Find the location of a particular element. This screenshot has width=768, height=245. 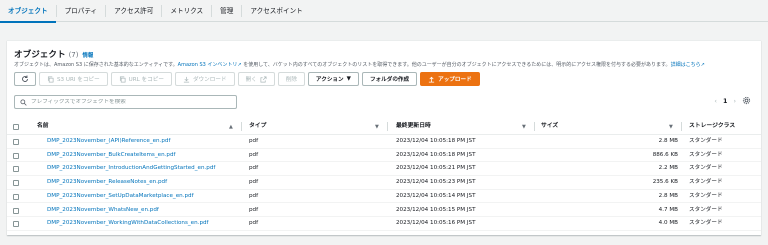

info-link: 情報 is located at coordinates (88, 55).